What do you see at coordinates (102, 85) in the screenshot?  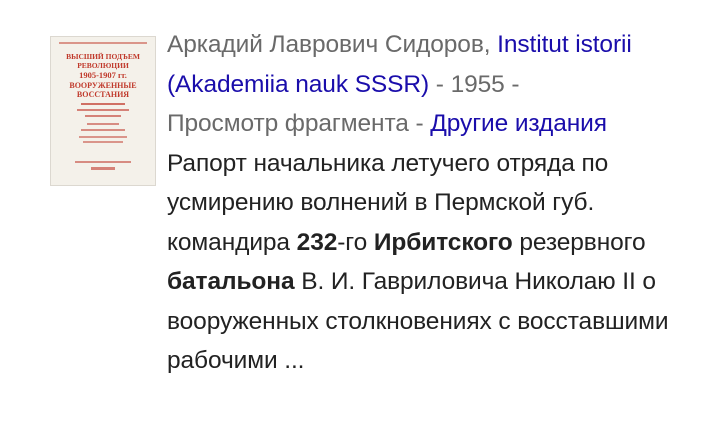 I see `cover-title-line-4: ВООРУЖЕННЫЕ` at bounding box center [102, 85].